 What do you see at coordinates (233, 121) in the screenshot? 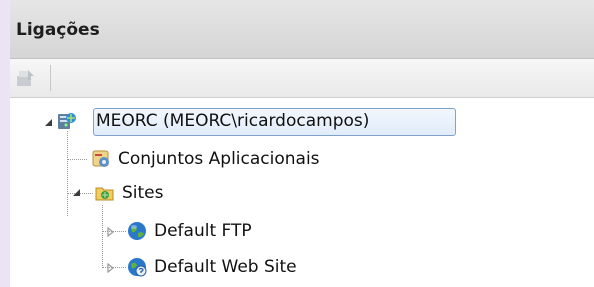
I see `server-label: MEORC (MEORC\ricardocampos)` at bounding box center [233, 121].